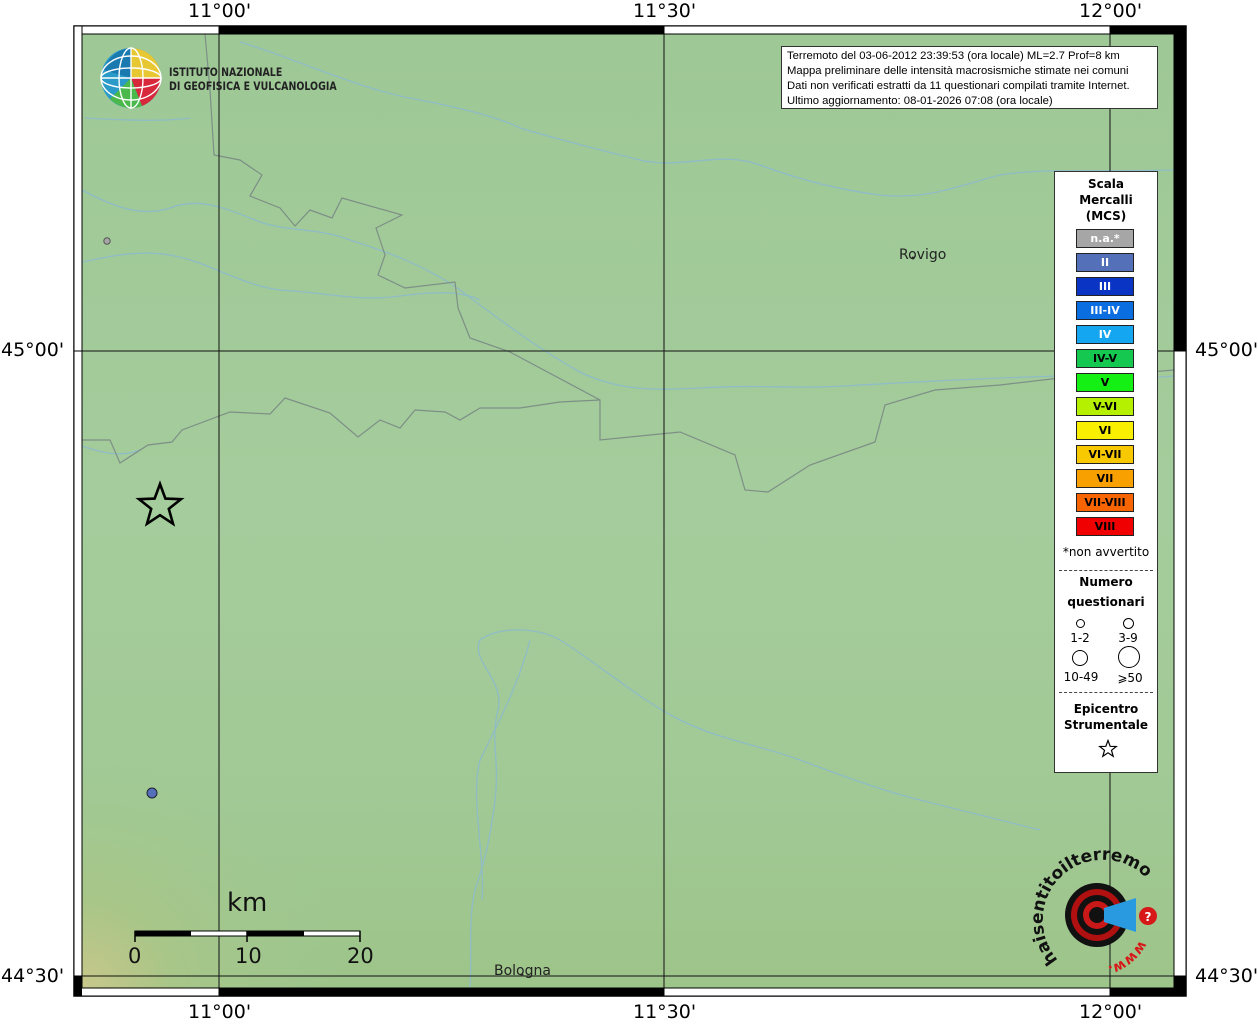 The image size is (1258, 1024). I want to click on count-label-50: ⩾50, so click(1130, 678).